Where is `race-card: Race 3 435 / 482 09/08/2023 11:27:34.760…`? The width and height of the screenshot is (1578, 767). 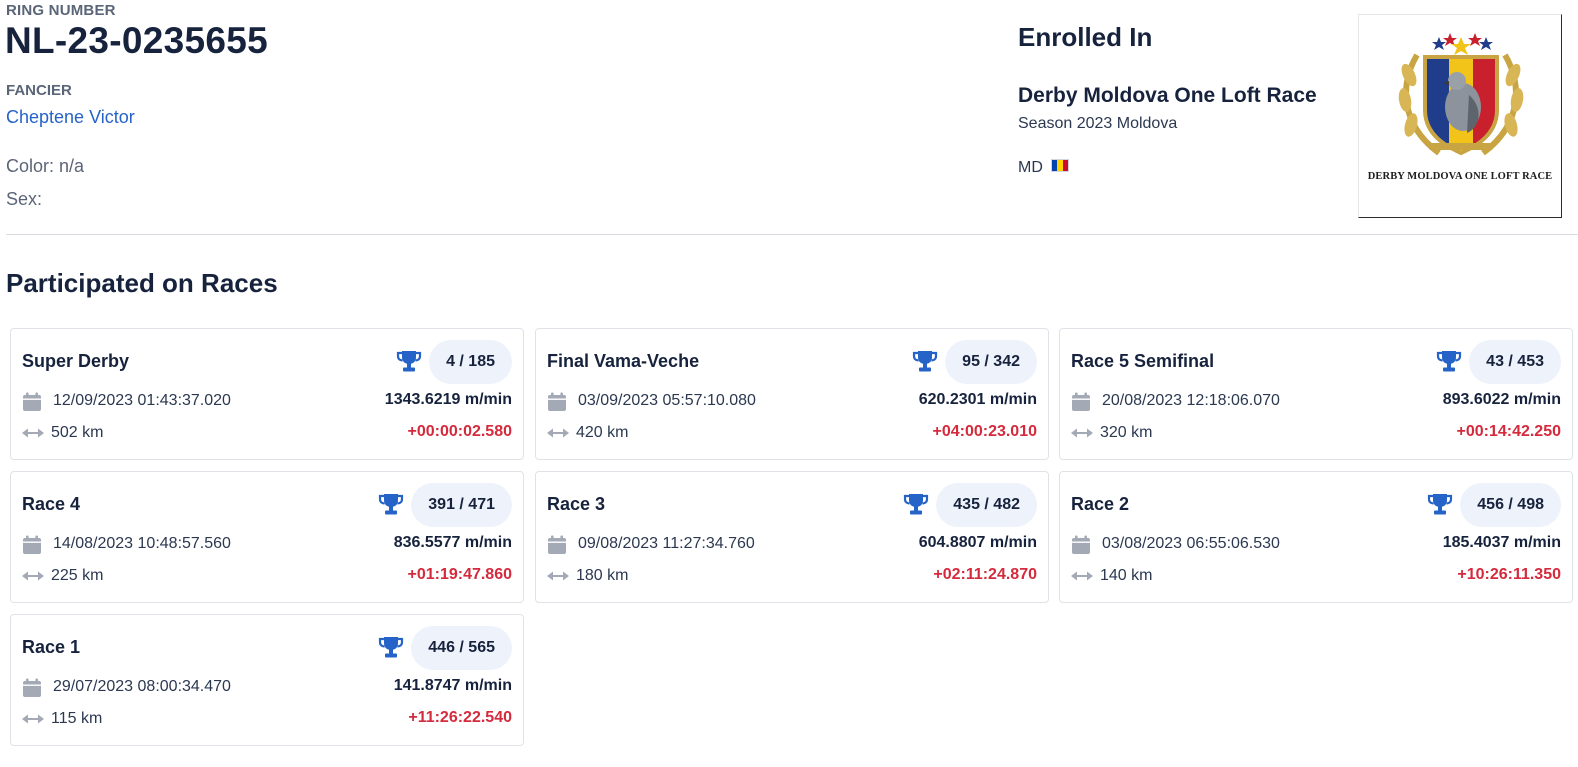
race-card: Race 3 435 / 482 09/08/2023 11:27:34.760… is located at coordinates (792, 537).